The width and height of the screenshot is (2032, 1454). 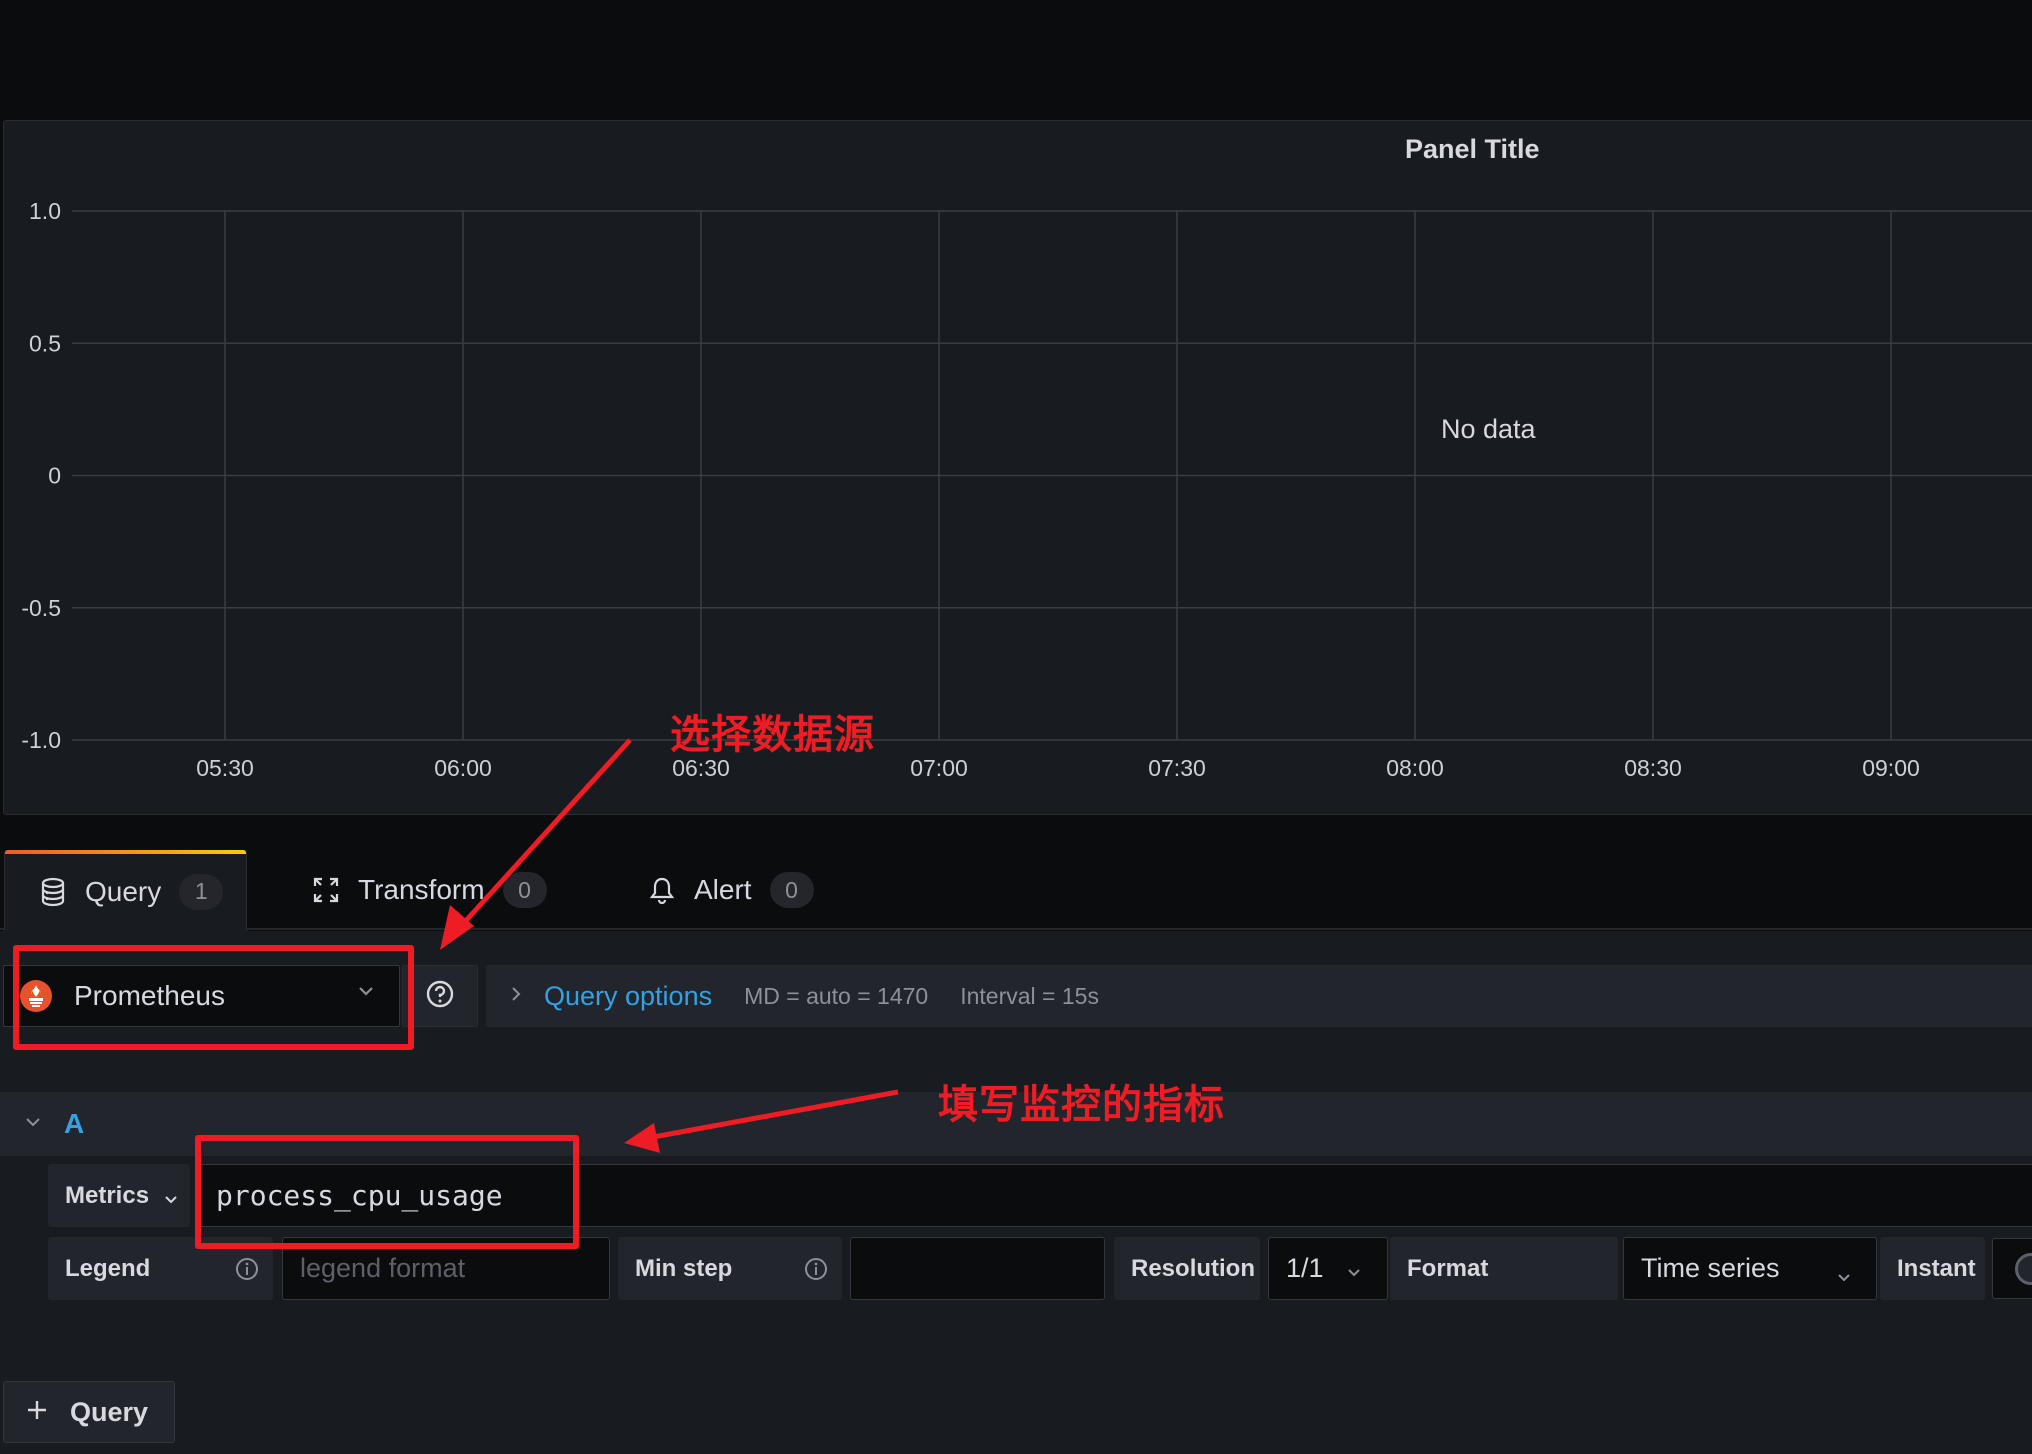 What do you see at coordinates (1504, 1268) in the screenshot?
I see `format-label: Format` at bounding box center [1504, 1268].